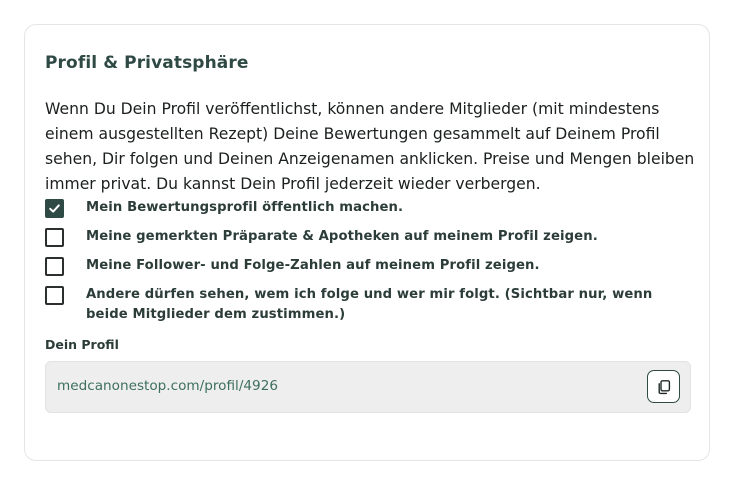 The height and width of the screenshot is (487, 736). I want to click on copy-url-button, so click(663, 386).